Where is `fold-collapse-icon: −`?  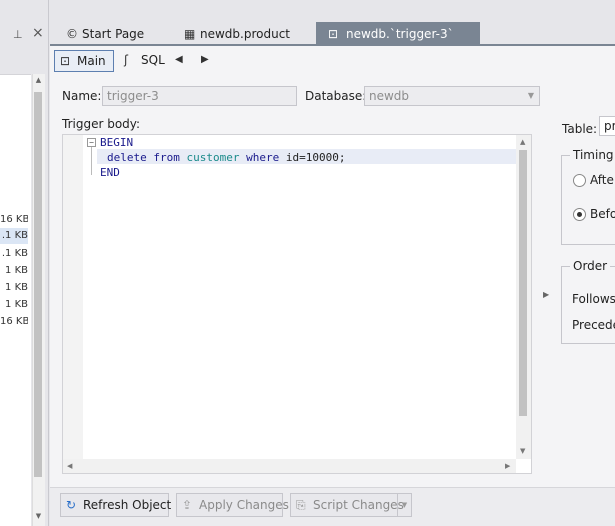 fold-collapse-icon: − is located at coordinates (91, 142).